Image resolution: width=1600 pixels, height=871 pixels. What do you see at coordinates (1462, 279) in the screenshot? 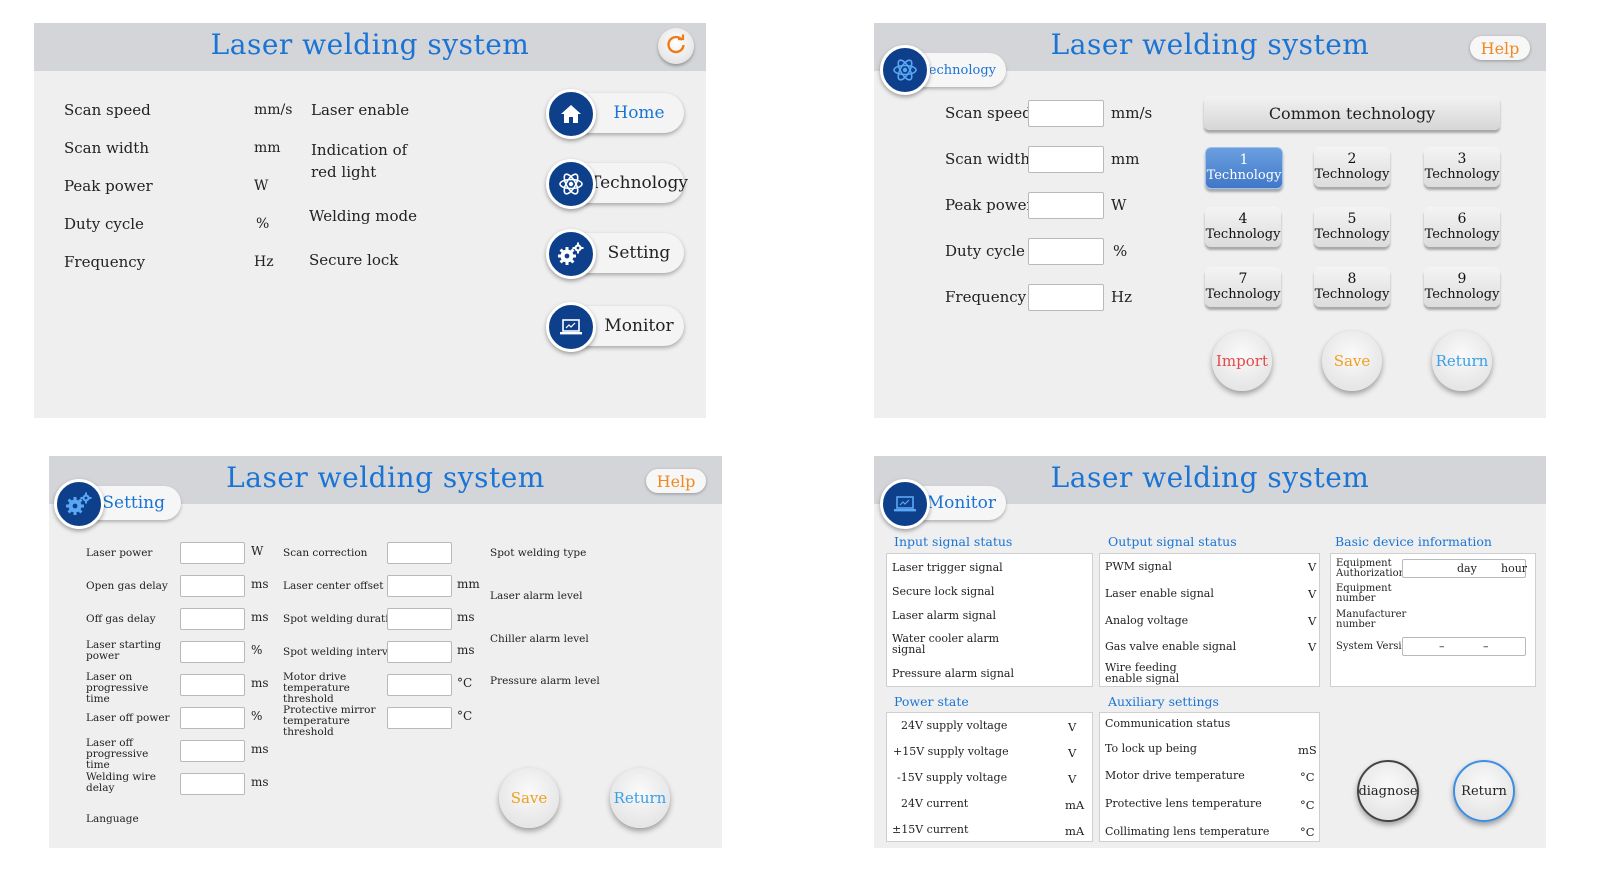
I see `tile-number: 9` at bounding box center [1462, 279].